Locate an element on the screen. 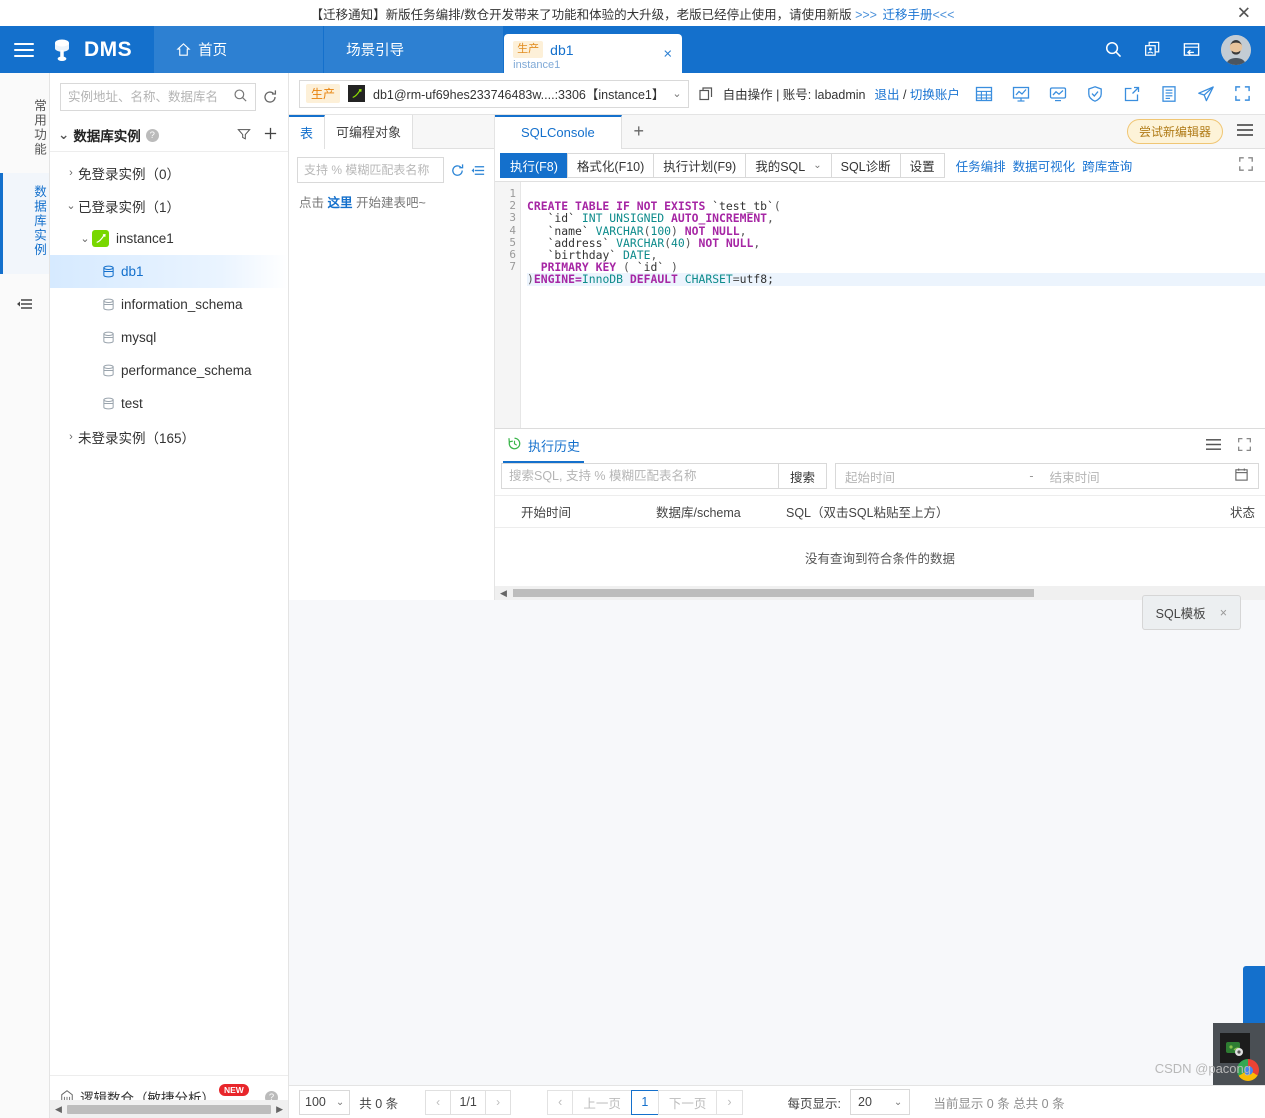 This screenshot has width=1265, height=1118. export-icon is located at coordinates (1132, 94).